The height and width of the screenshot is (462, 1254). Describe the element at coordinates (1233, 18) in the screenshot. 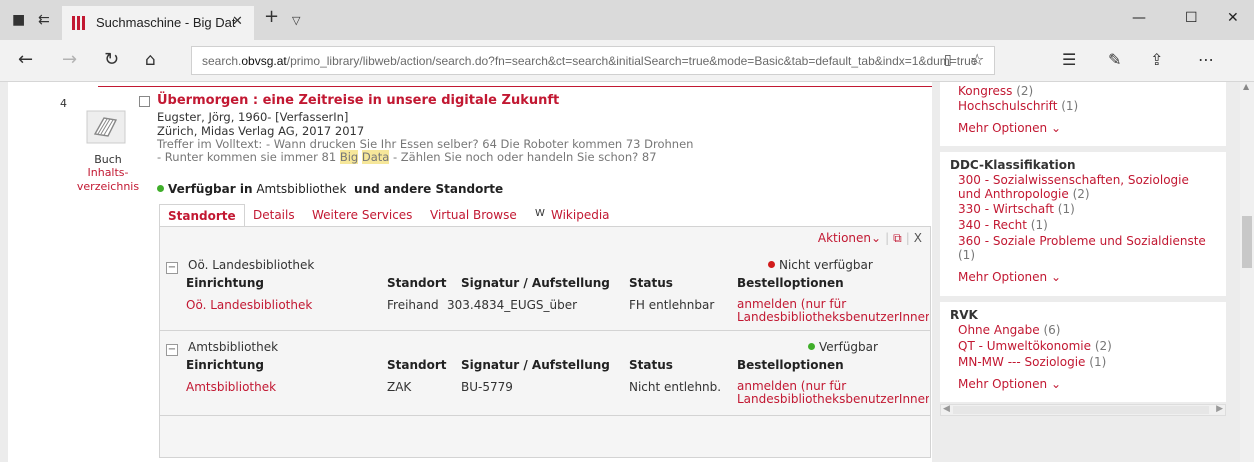

I see `close-window-icon: ✕` at that location.